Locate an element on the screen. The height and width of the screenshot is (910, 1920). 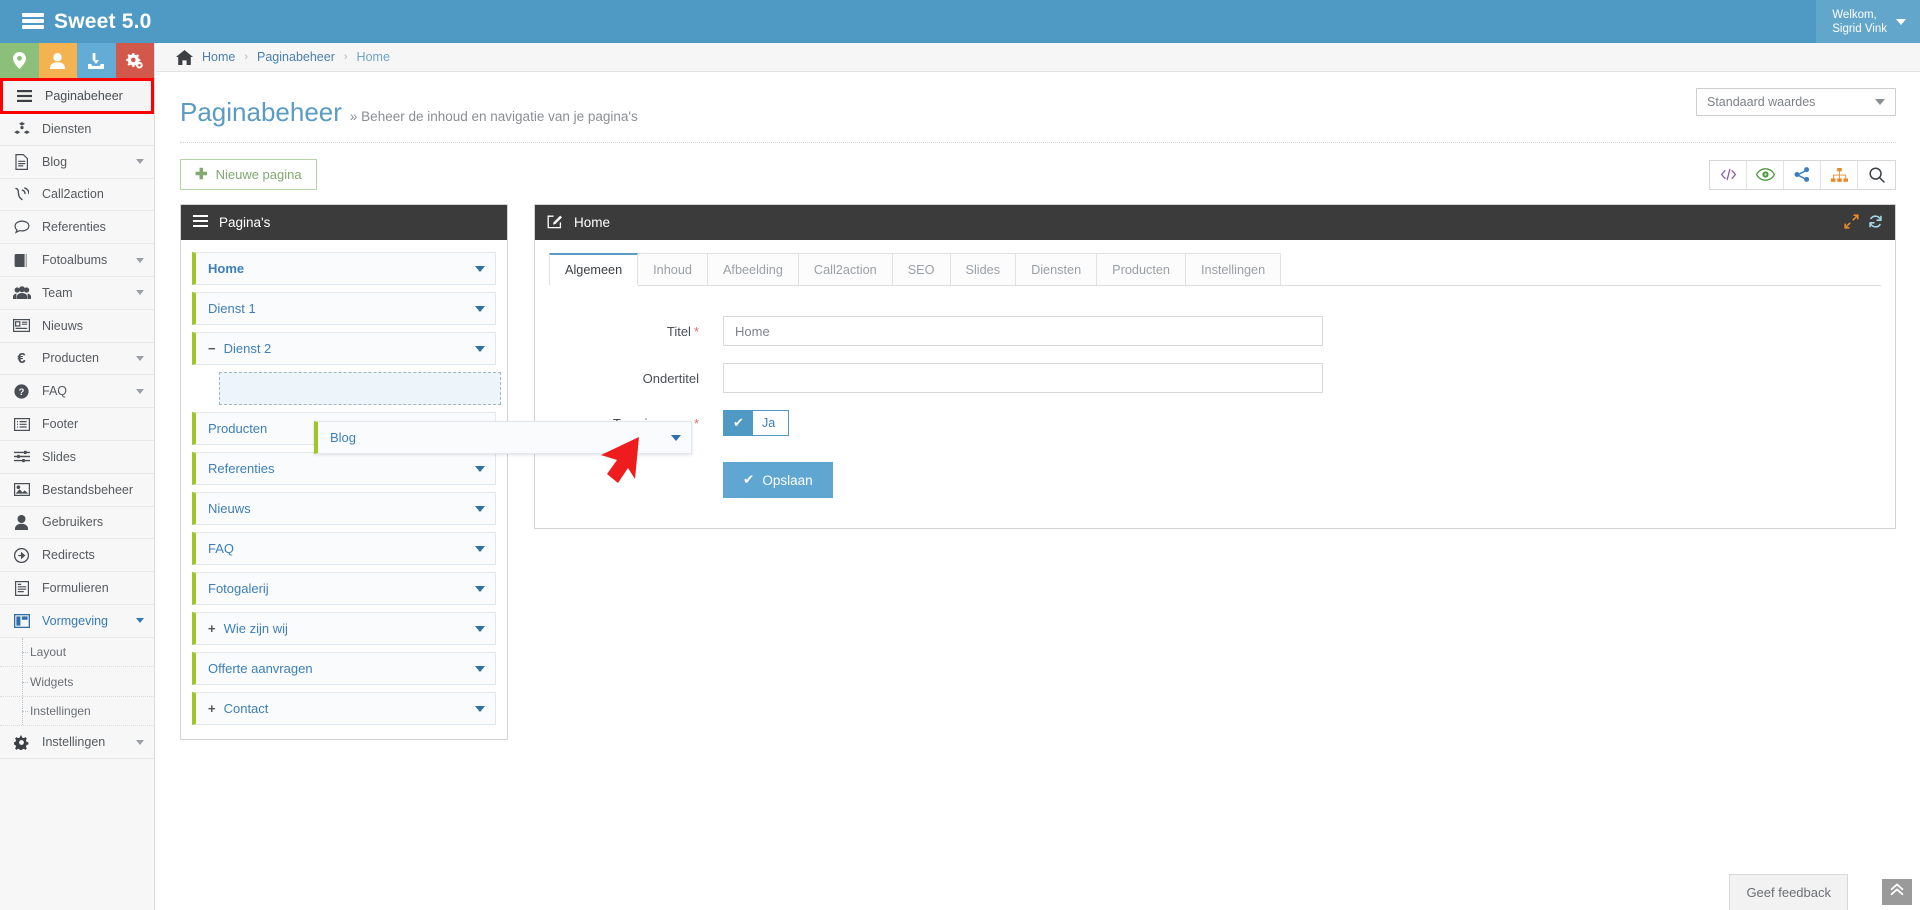
newspaper-icon is located at coordinates (21, 326).